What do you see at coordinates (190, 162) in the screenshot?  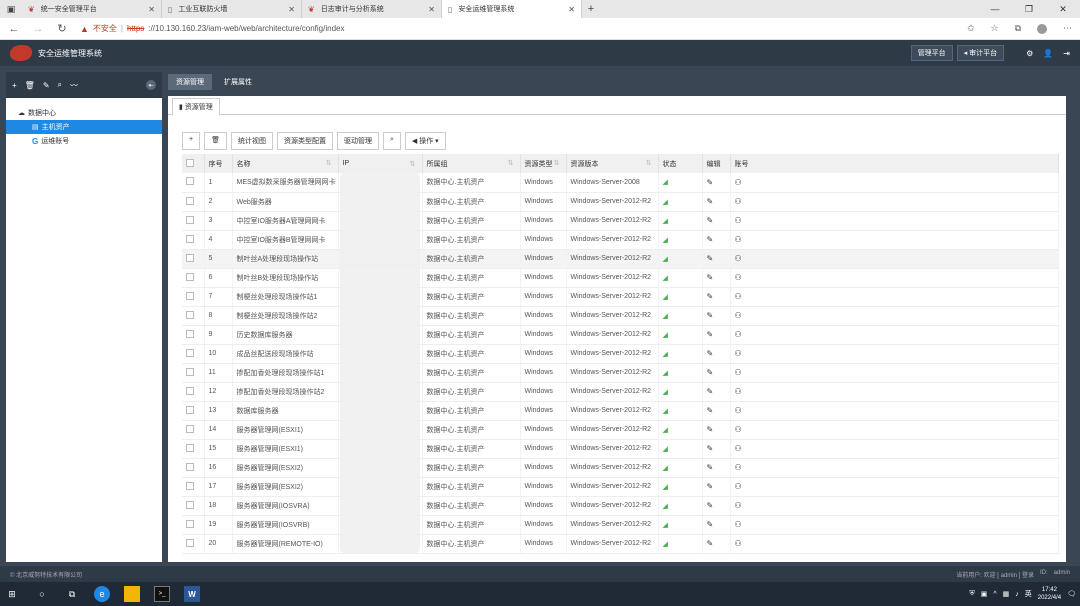 I see `select-all-checkbox` at bounding box center [190, 162].